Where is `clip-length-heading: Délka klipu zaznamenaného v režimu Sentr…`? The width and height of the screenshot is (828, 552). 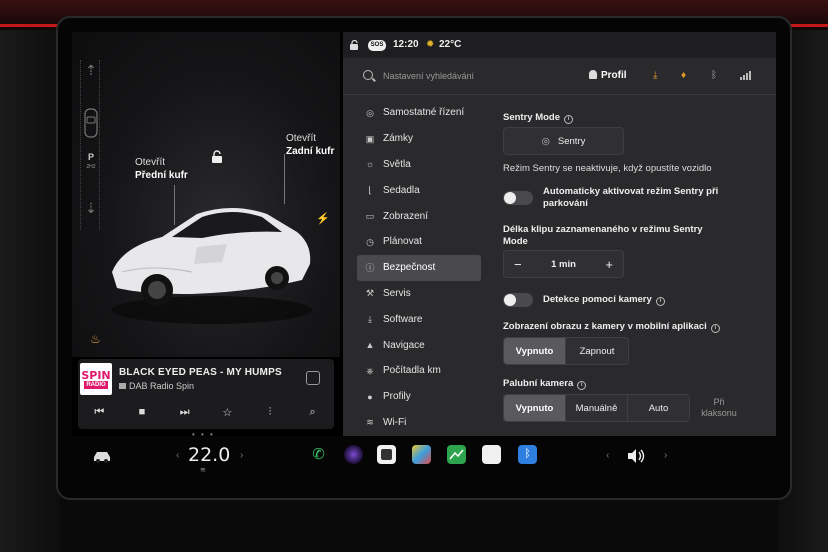
clip-length-heading: Délka klipu zaznamenaného v režimu Sentr… is located at coordinates (603, 235).